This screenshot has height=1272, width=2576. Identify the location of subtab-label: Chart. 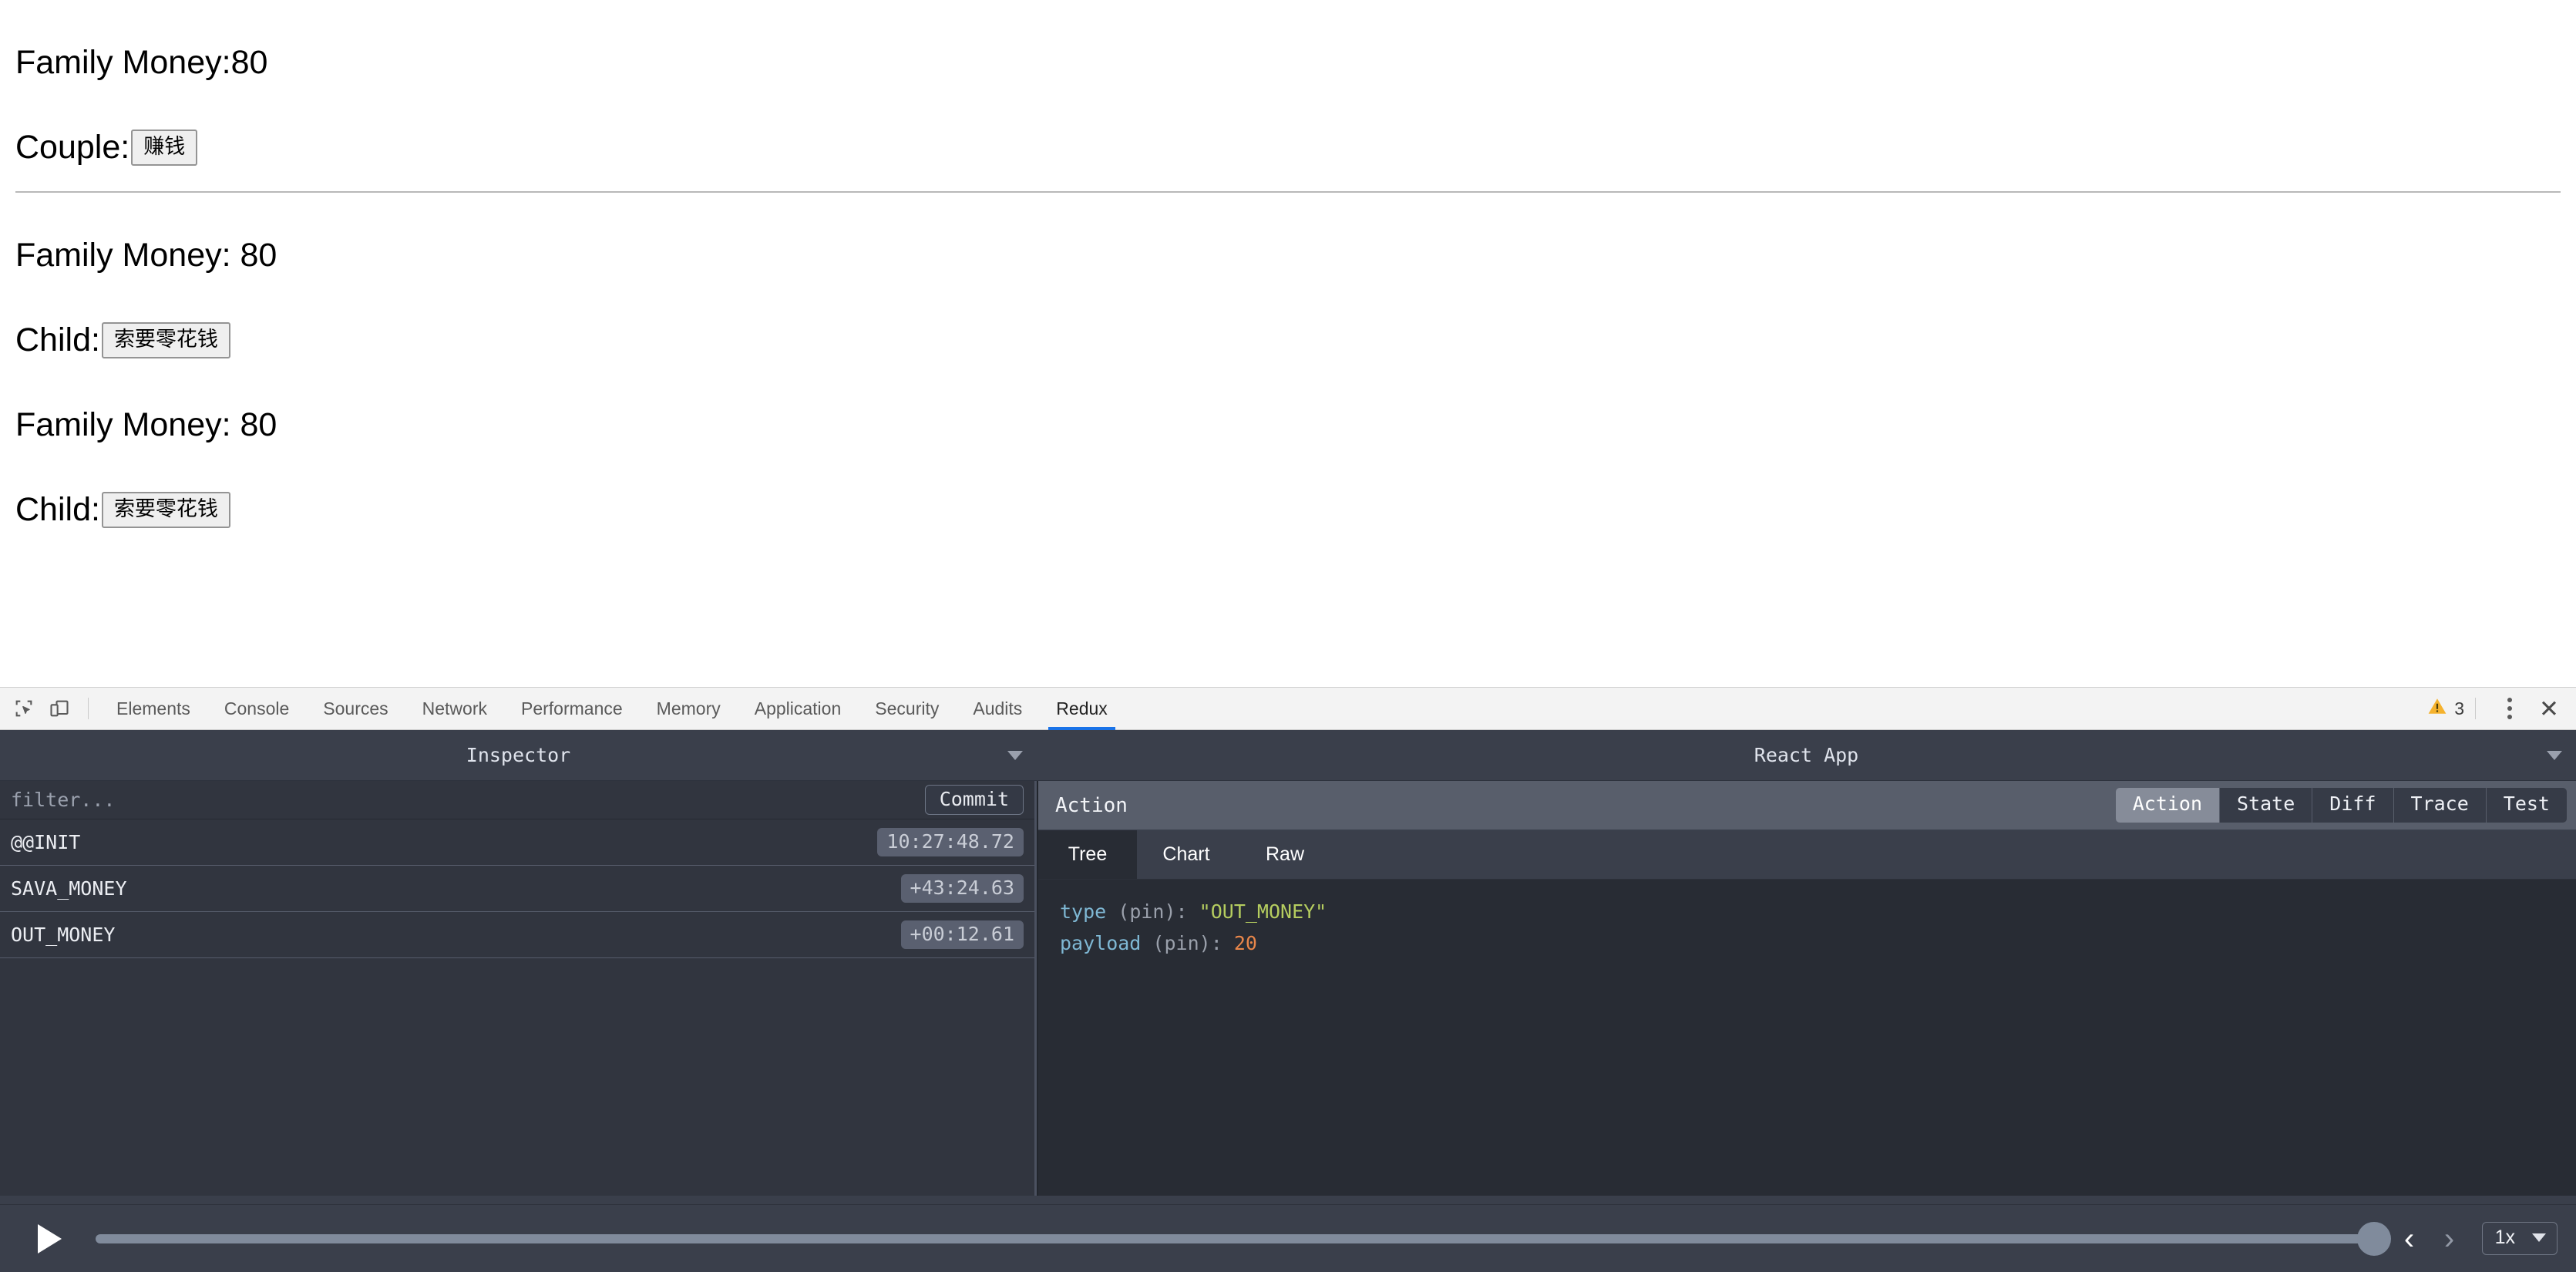
(1186, 854).